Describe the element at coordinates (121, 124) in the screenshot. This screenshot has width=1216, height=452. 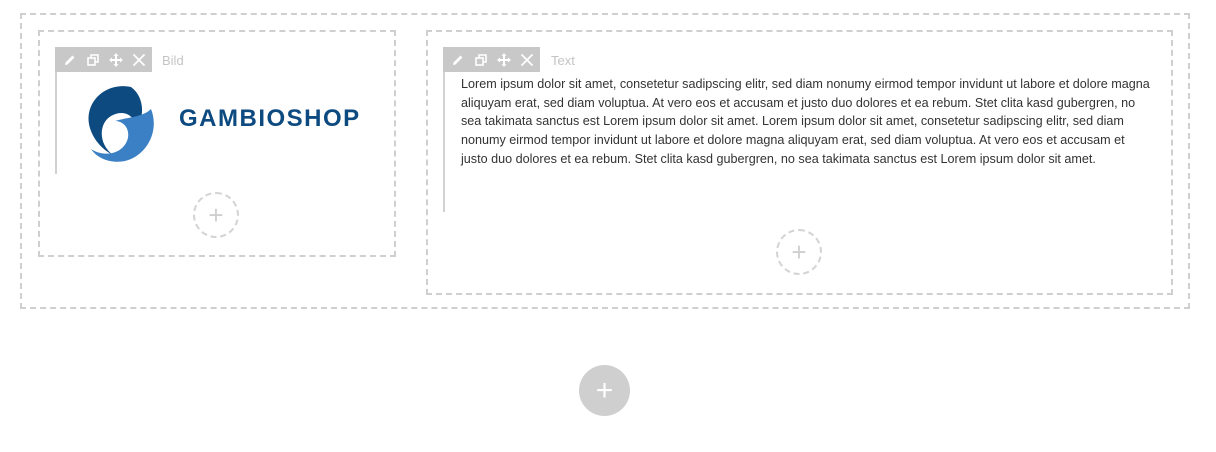
I see `gambio-logo-mark` at that location.